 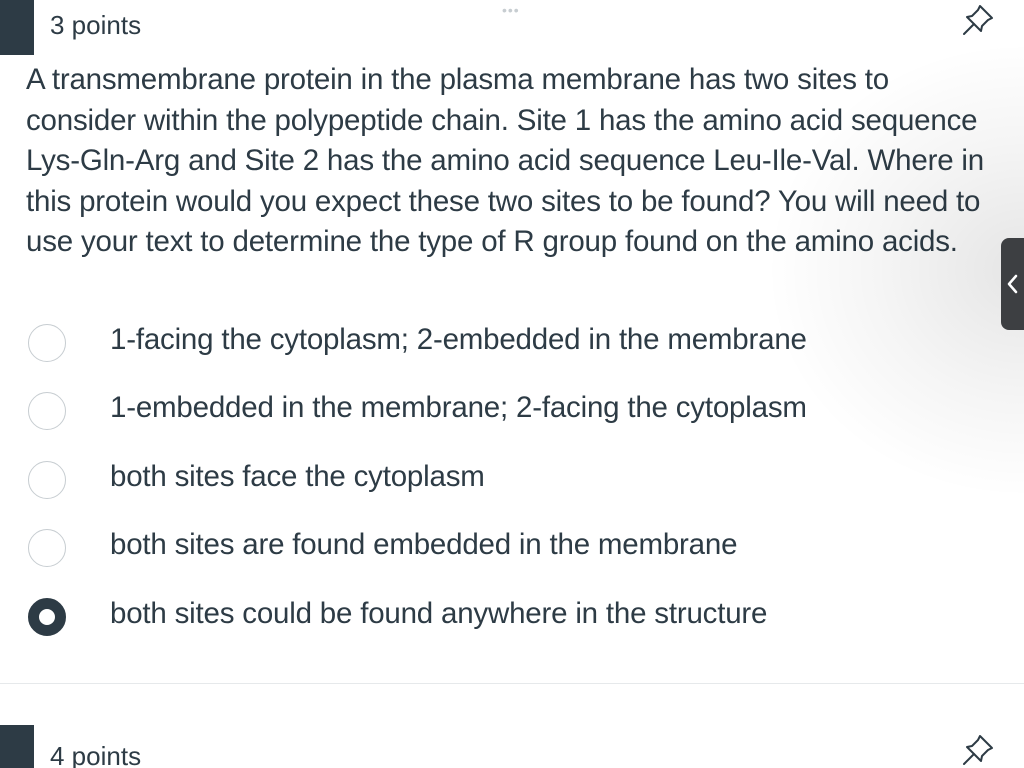 What do you see at coordinates (511, 10) in the screenshot?
I see `top-drag-indicator: •••` at bounding box center [511, 10].